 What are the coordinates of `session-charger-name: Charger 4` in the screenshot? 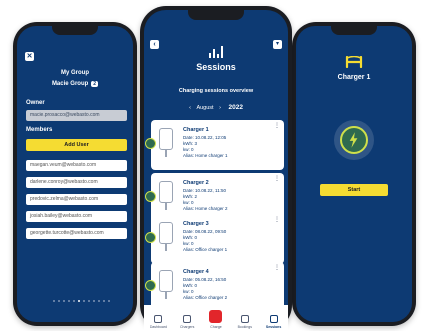 It's located at (196, 272).